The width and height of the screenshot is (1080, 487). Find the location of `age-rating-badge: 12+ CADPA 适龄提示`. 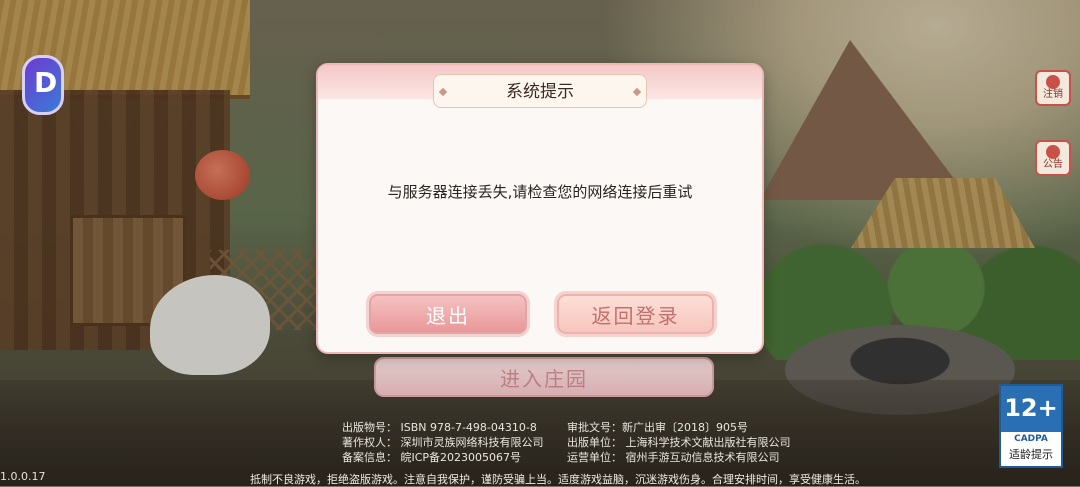

age-rating-badge: 12+ CADPA 适龄提示 is located at coordinates (1031, 426).